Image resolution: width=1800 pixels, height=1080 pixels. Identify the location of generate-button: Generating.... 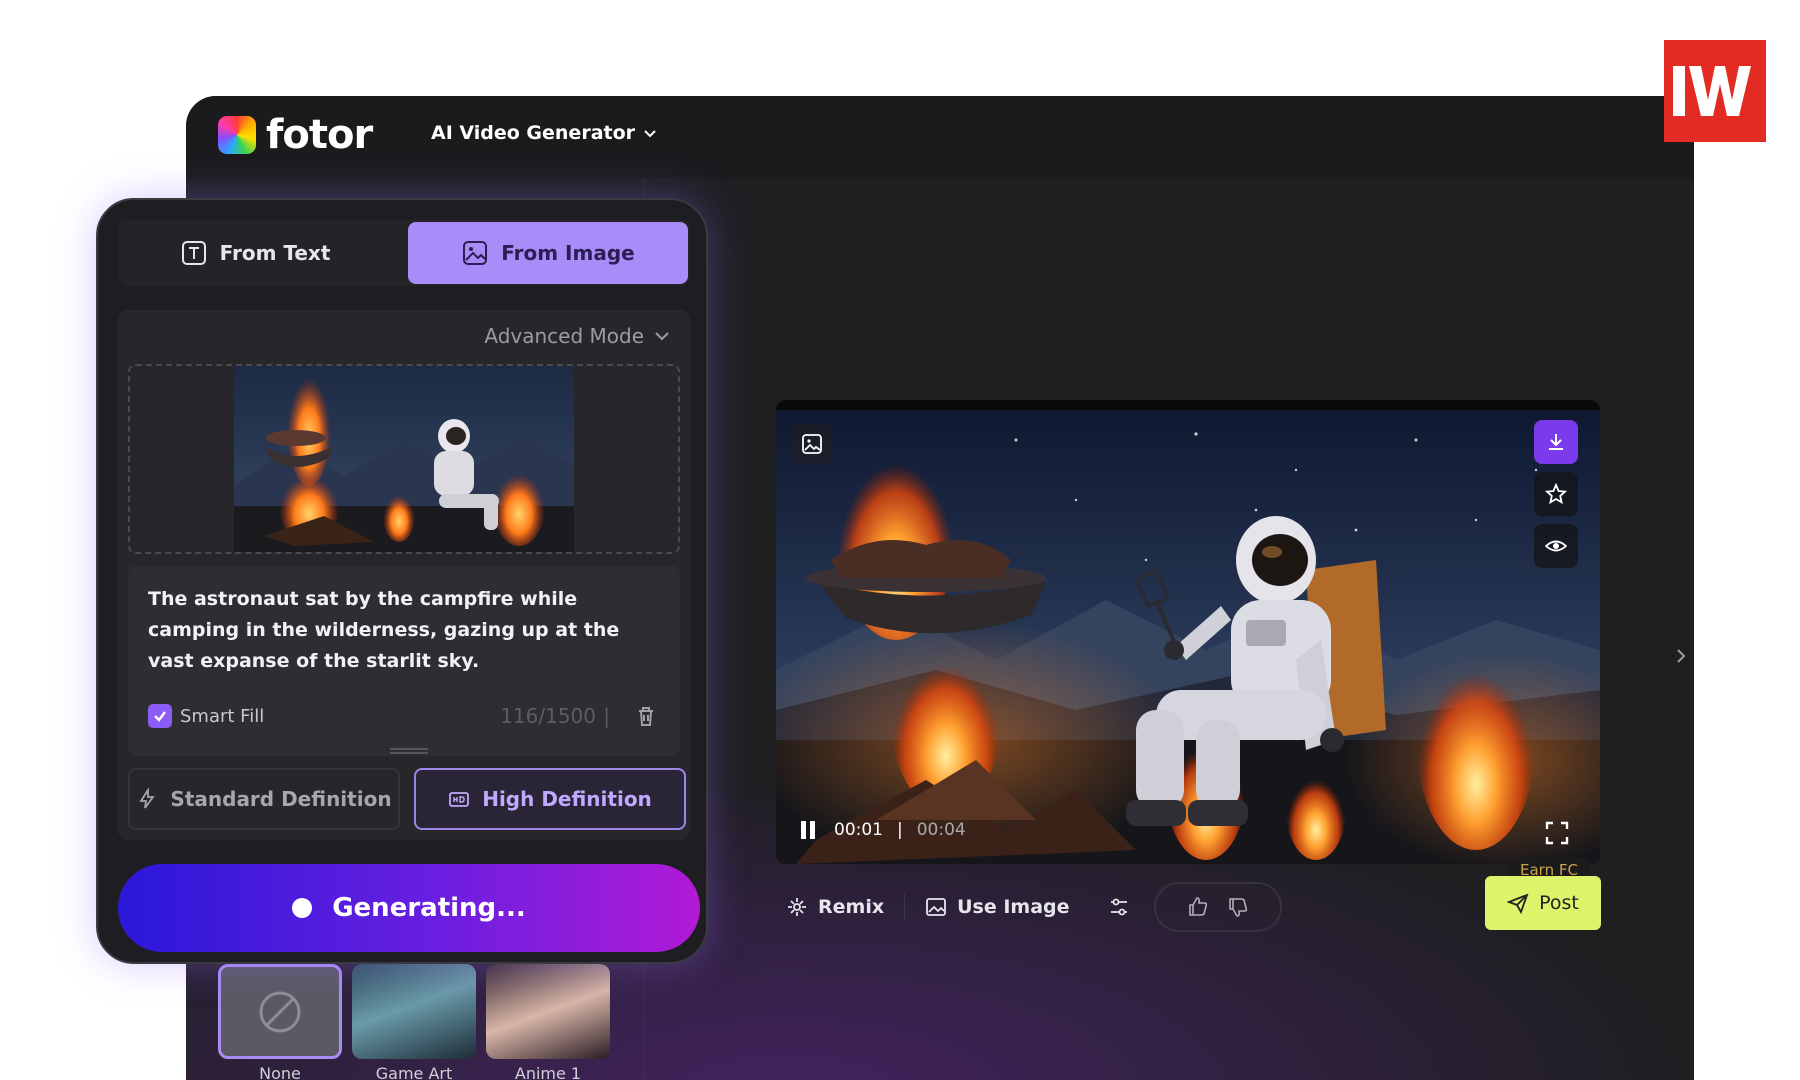
(409, 908).